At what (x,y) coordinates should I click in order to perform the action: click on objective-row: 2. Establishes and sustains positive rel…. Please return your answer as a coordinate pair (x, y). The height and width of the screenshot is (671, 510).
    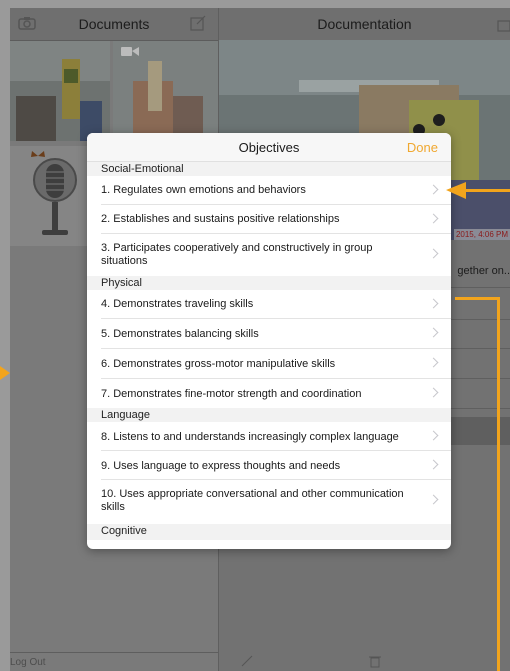
    Looking at the image, I should click on (269, 219).